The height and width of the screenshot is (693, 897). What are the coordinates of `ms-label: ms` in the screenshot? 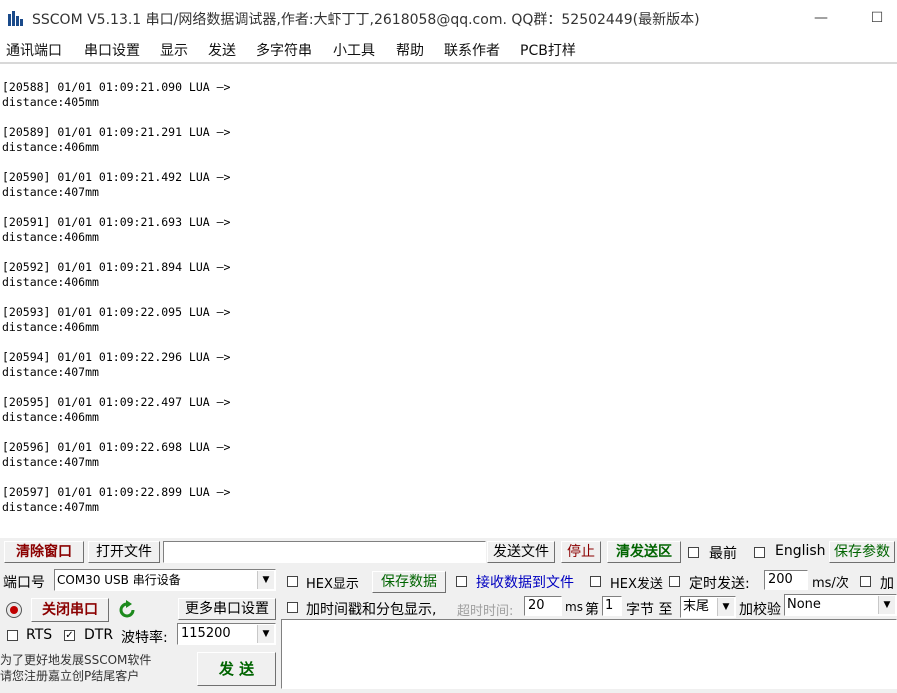 It's located at (574, 607).